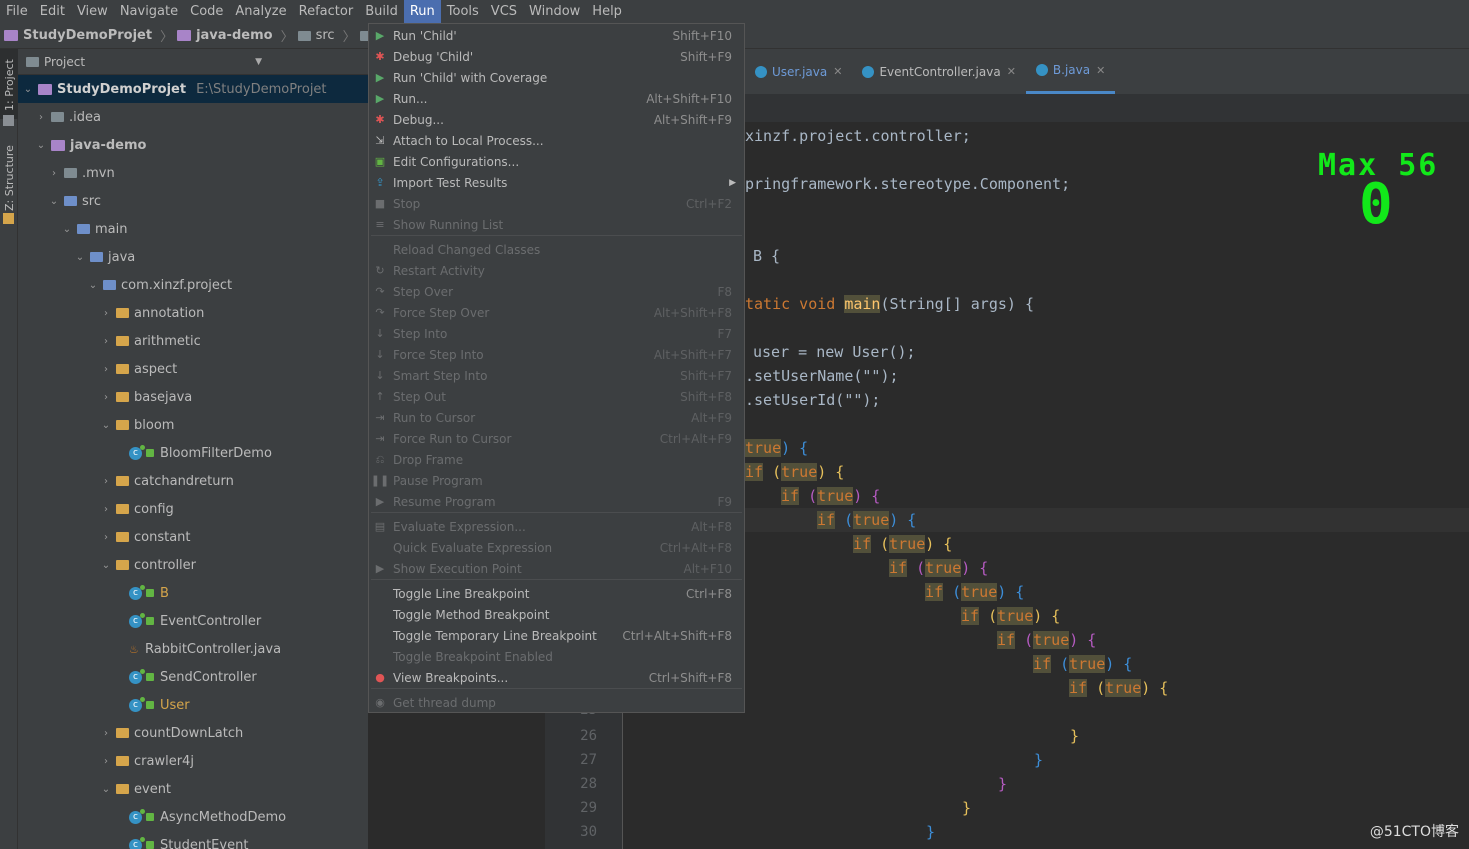 Image resolution: width=1469 pixels, height=849 pixels. I want to click on menu-item-view-breakpoints: ● View Breakpoints... Ctrl+Shift+F8, so click(556, 677).